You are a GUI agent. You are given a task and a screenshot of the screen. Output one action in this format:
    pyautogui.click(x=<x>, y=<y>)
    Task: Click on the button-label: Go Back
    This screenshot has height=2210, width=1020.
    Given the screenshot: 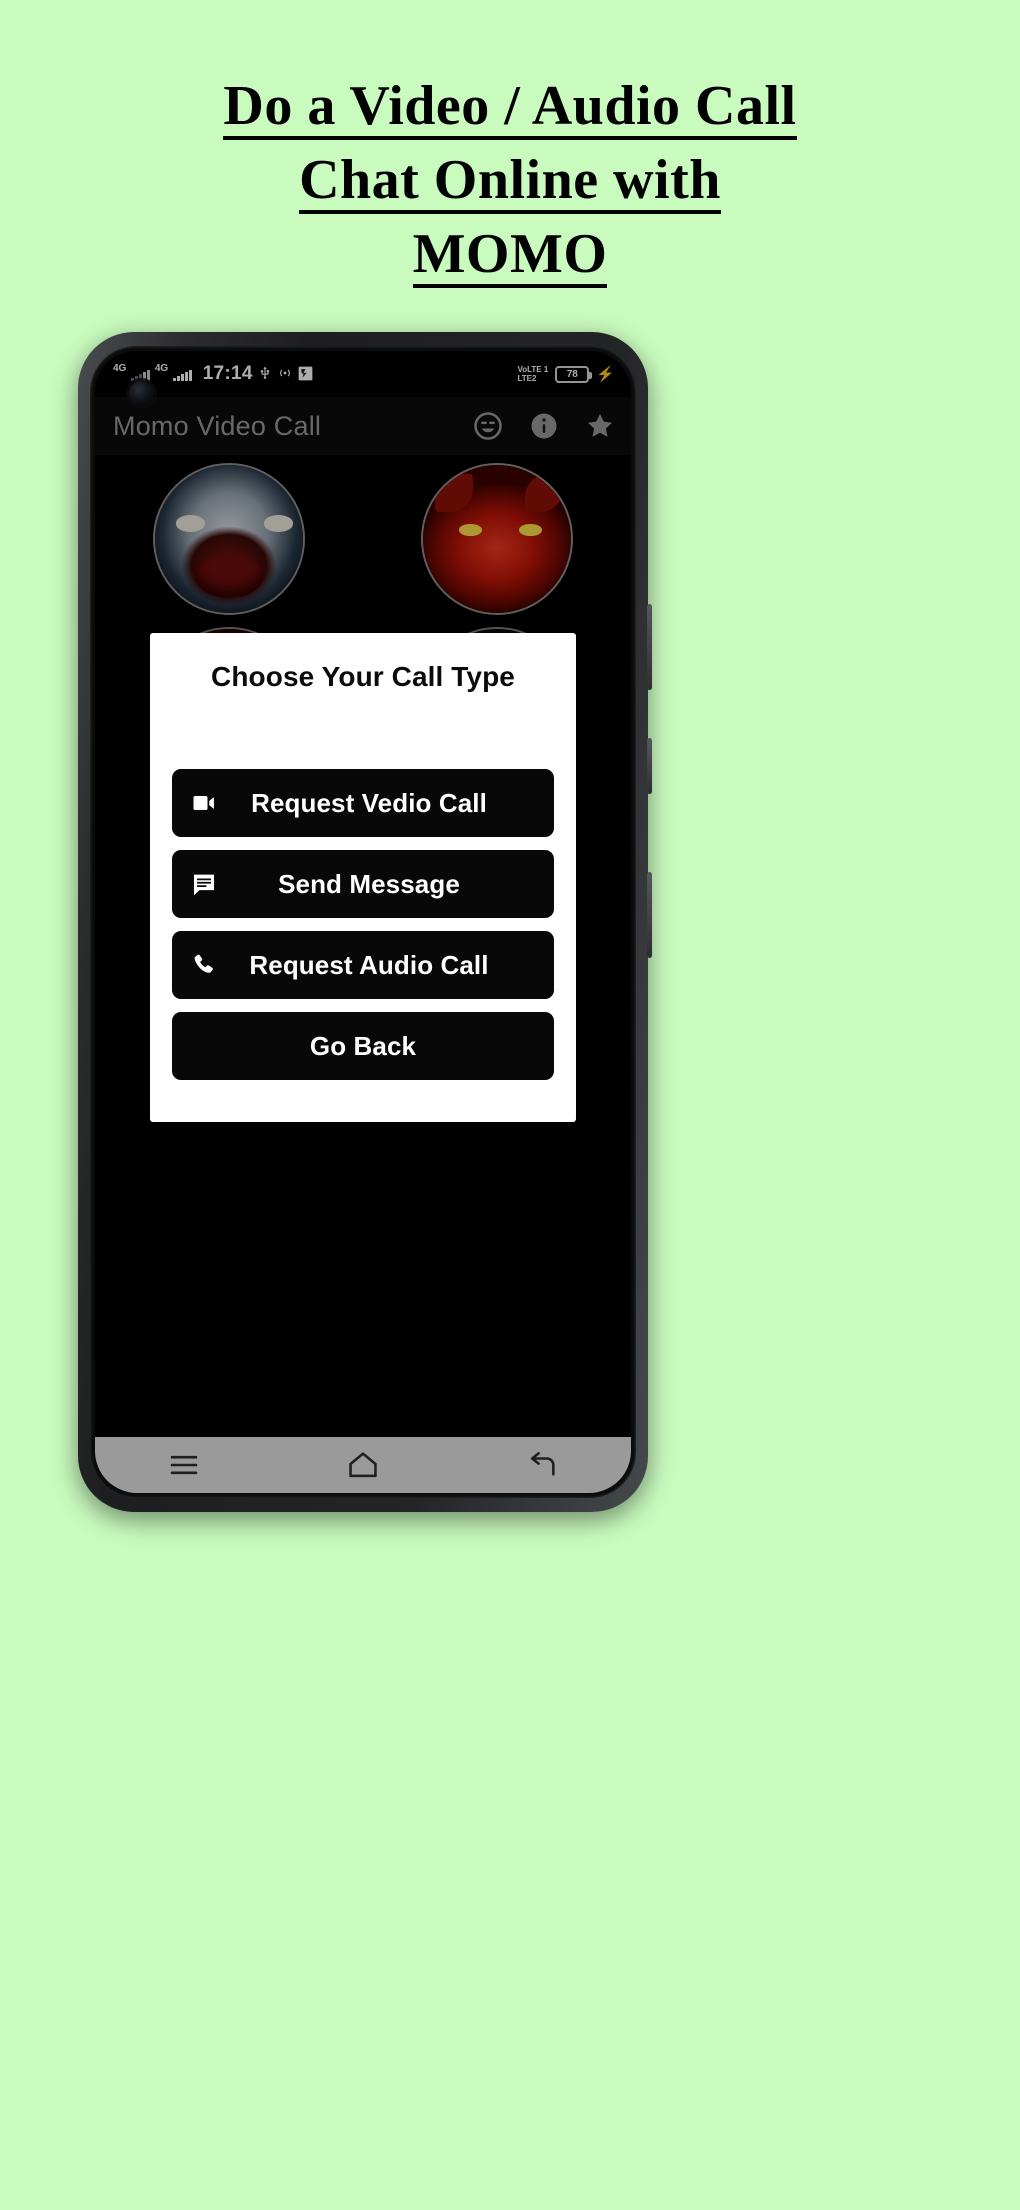 What is the action you would take?
    pyautogui.click(x=363, y=1045)
    